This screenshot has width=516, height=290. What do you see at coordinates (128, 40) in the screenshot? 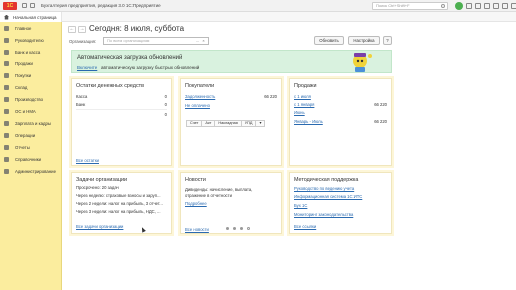
I see `organization-placeholder: По всем организациям` at bounding box center [128, 40].